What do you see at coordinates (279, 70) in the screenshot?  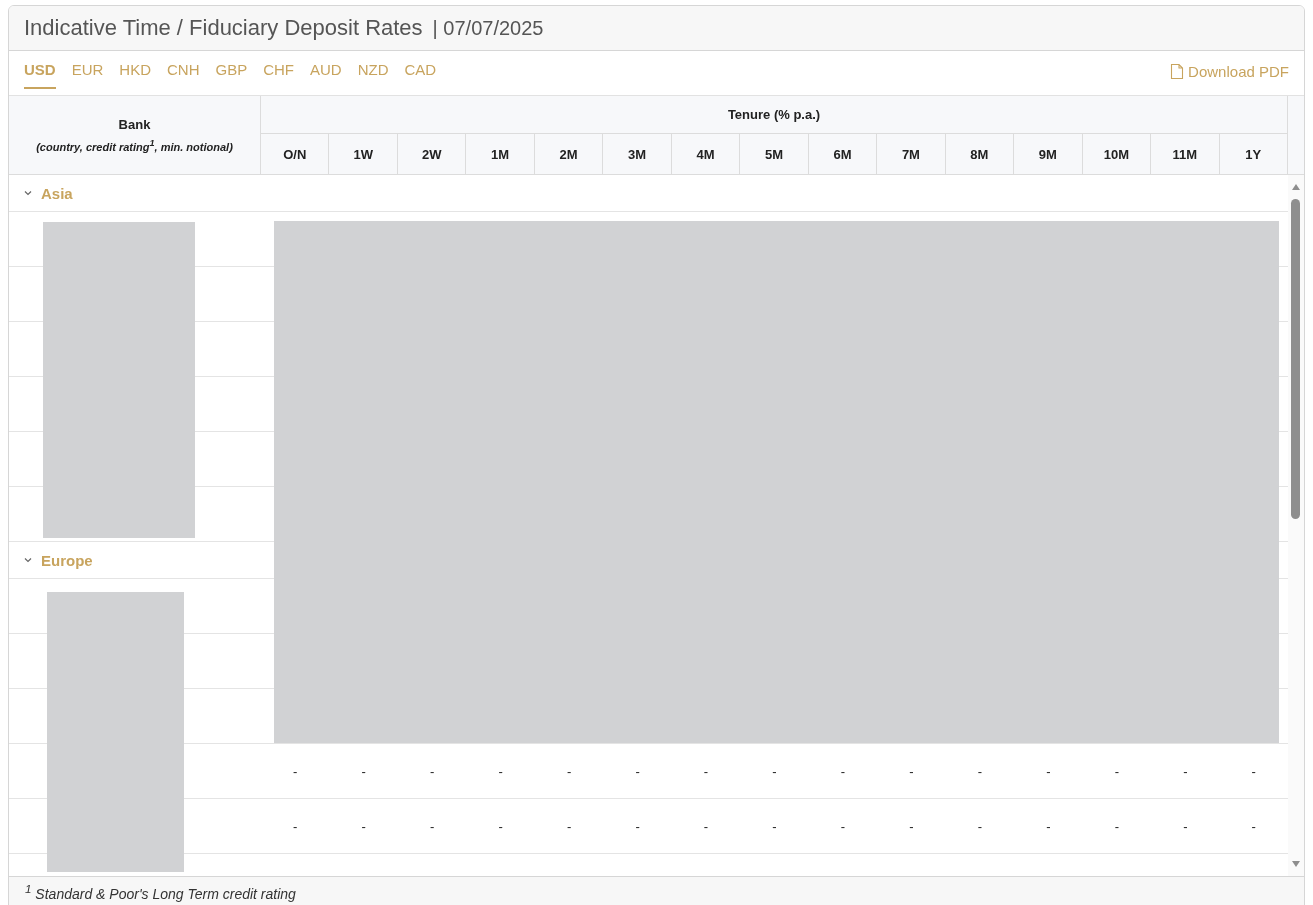 I see `currency-tab: CHF` at bounding box center [279, 70].